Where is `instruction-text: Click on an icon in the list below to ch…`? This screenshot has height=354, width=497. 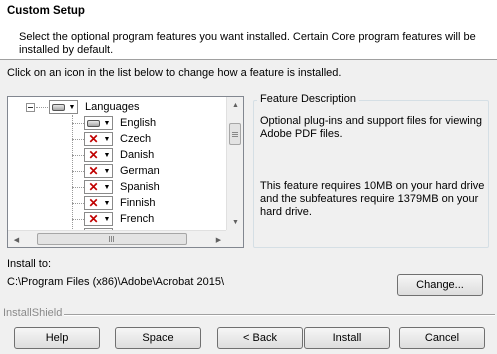 instruction-text: Click on an icon in the list below to ch… is located at coordinates (174, 73).